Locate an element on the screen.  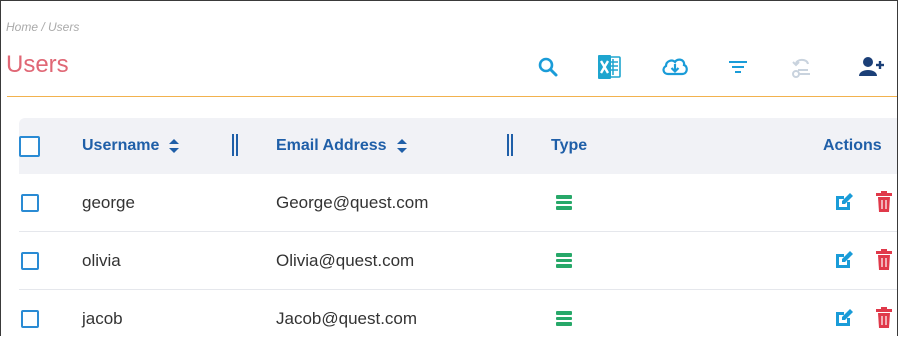
column-label-email: Email Address is located at coordinates (331, 145).